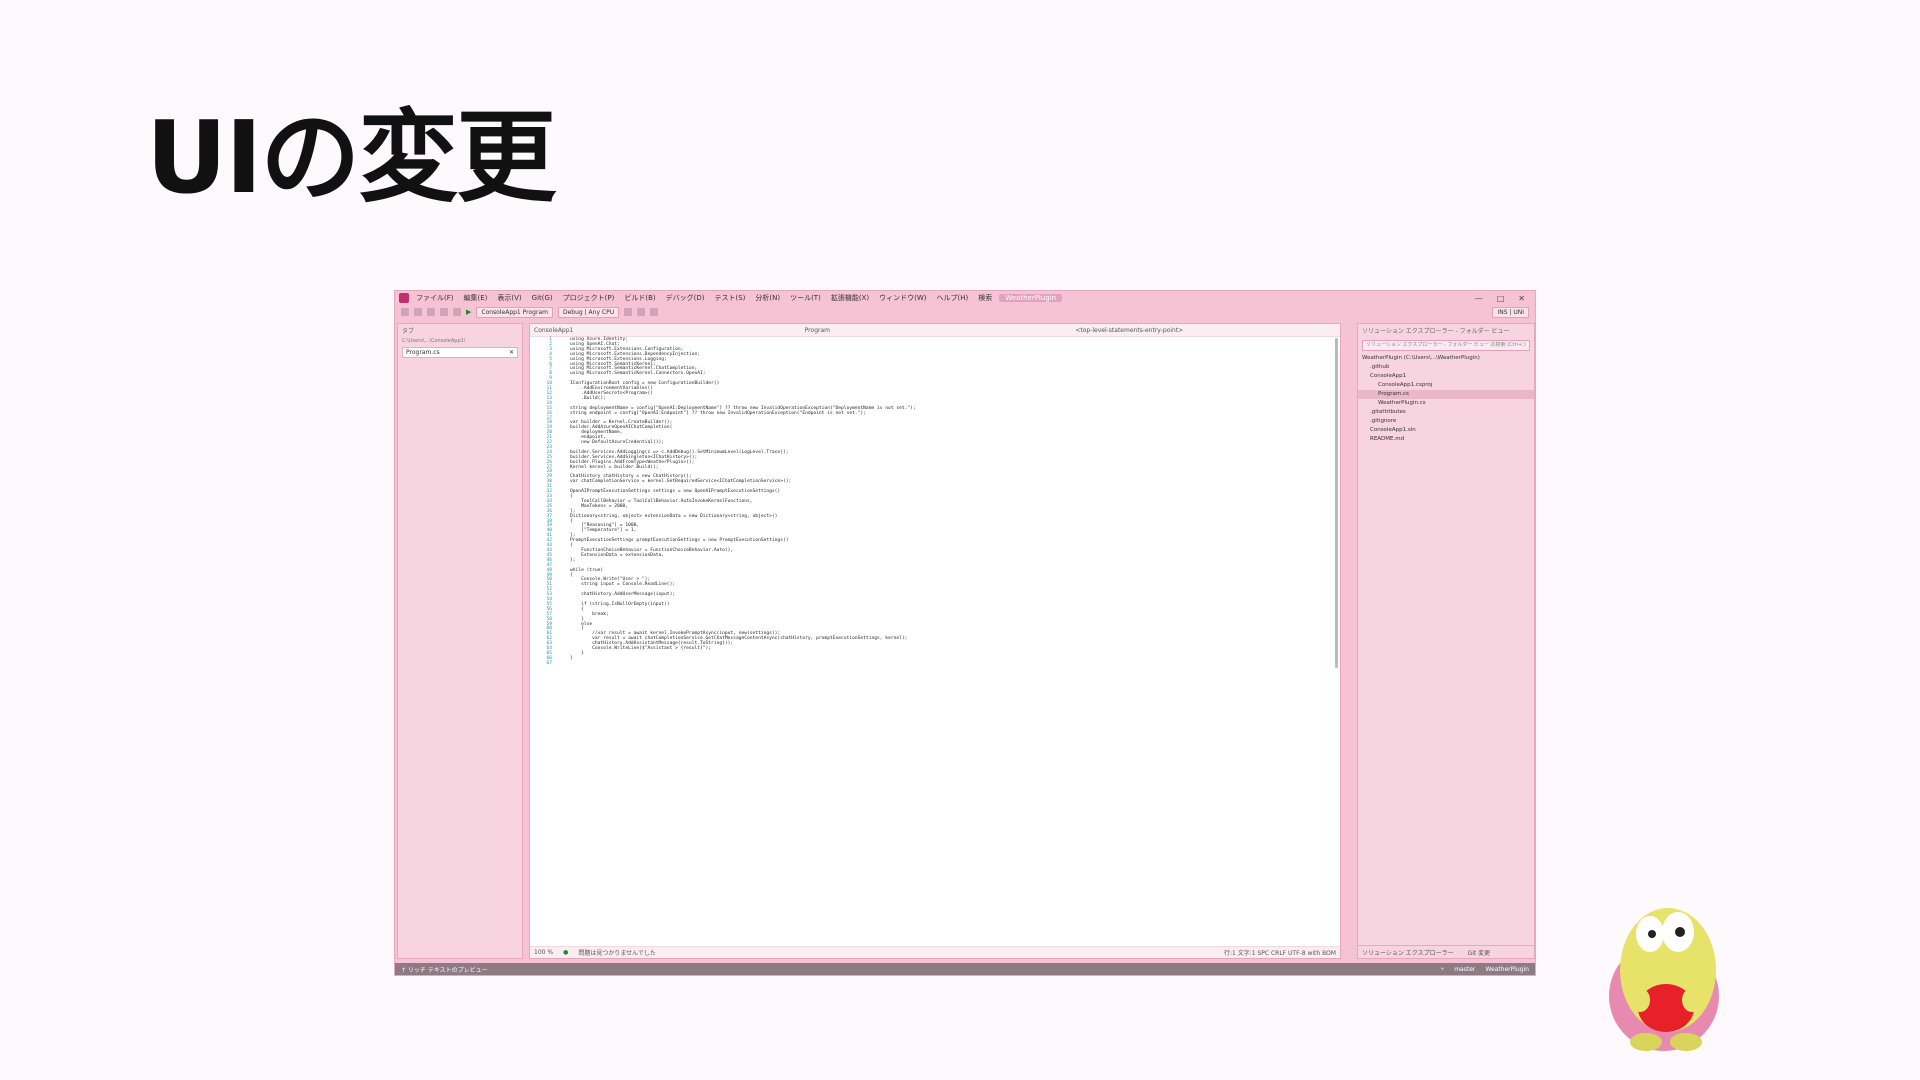 Image resolution: width=1920 pixels, height=1080 pixels. What do you see at coordinates (1436, 331) in the screenshot?
I see `solution-explorer-title: ソリューション エクスプローラー - フォルダー ビュー` at bounding box center [1436, 331].